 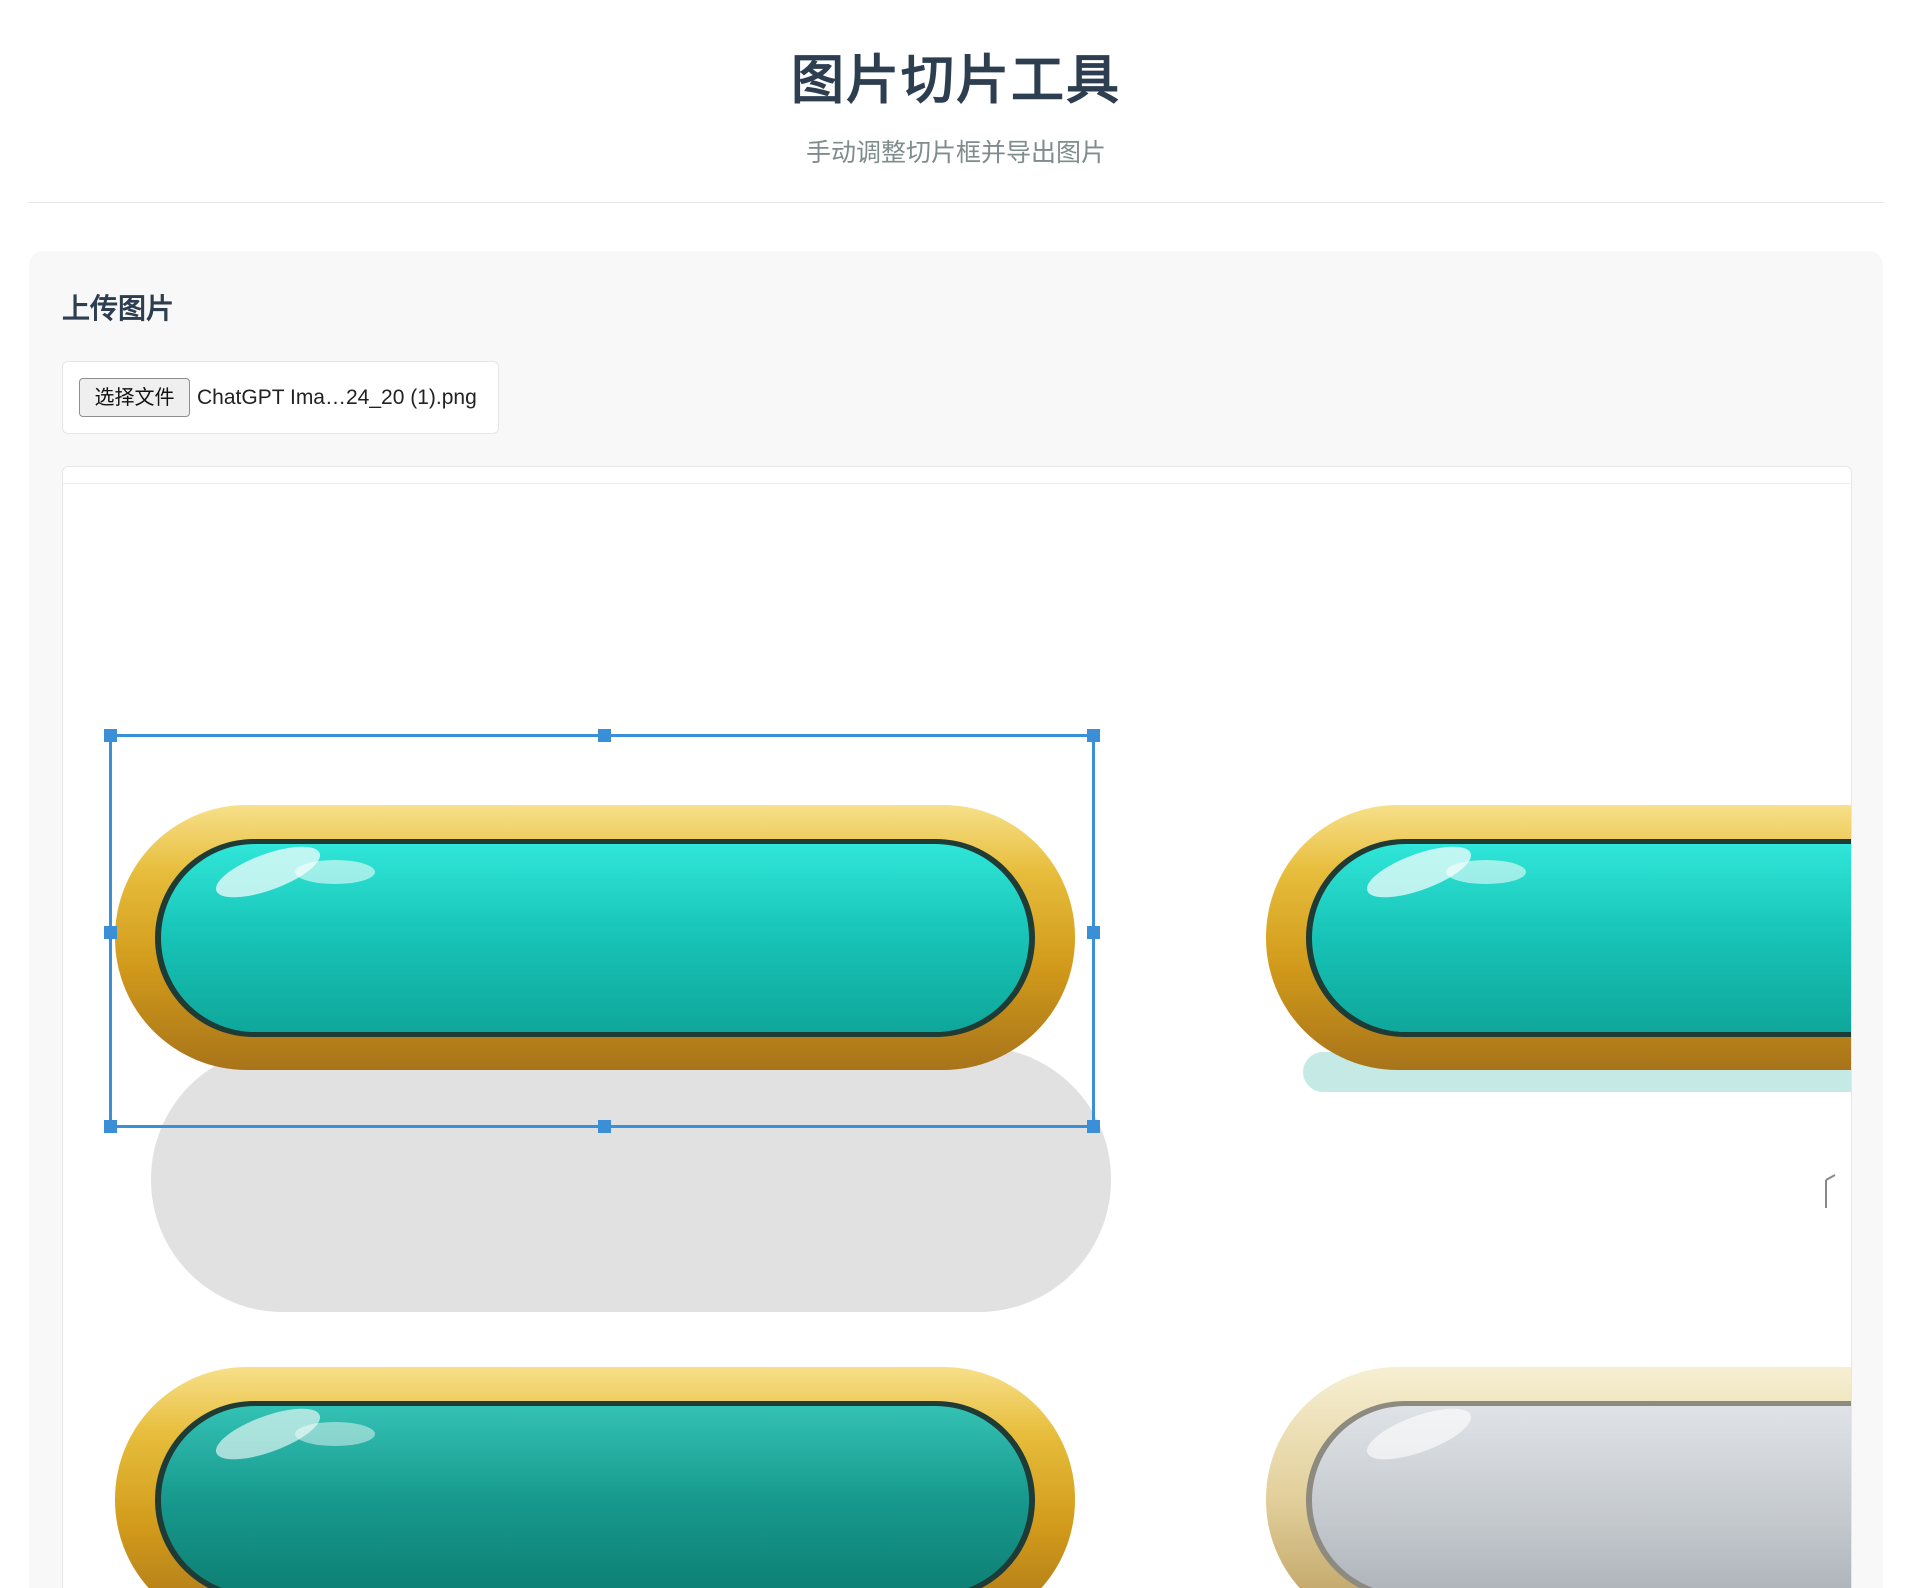 I want to click on sprite-button-silver, so click(x=1558, y=1477).